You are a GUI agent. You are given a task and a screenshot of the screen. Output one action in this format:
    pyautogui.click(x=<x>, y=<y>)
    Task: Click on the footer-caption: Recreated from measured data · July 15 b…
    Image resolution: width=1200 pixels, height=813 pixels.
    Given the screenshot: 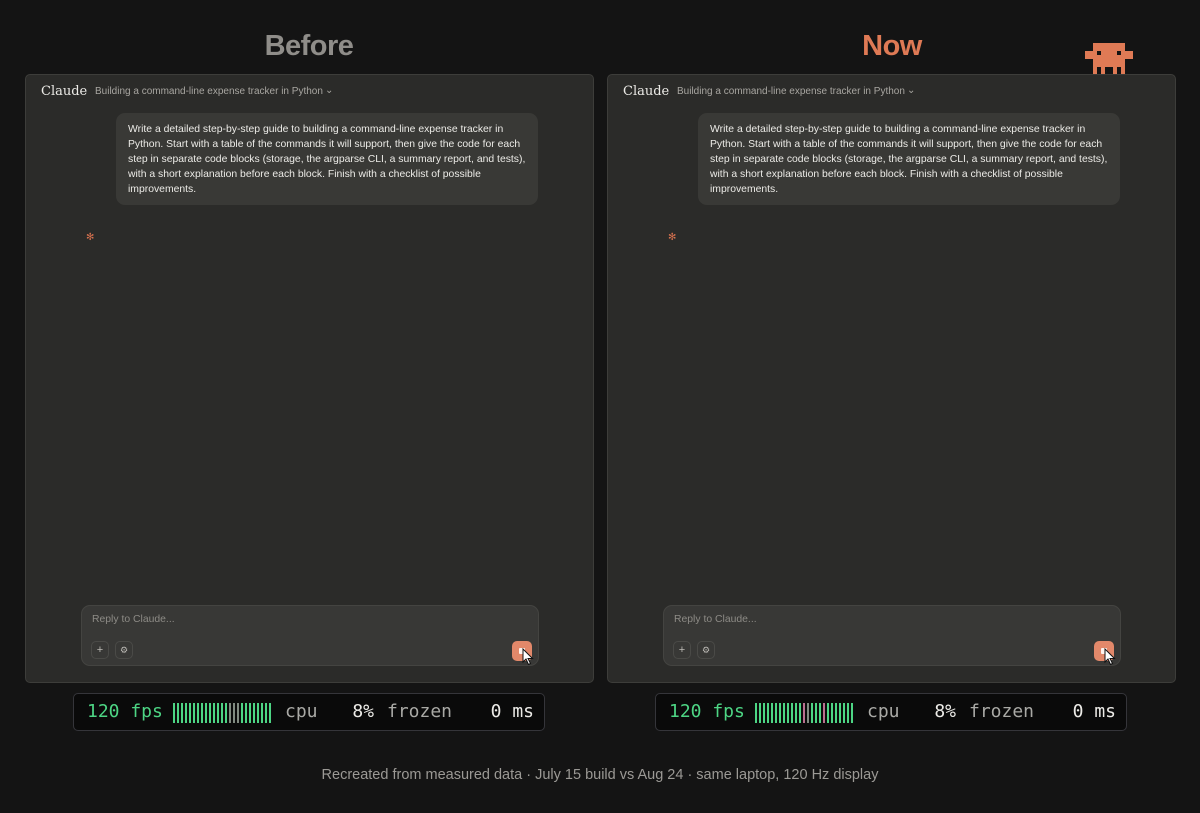 What is the action you would take?
    pyautogui.click(x=600, y=775)
    